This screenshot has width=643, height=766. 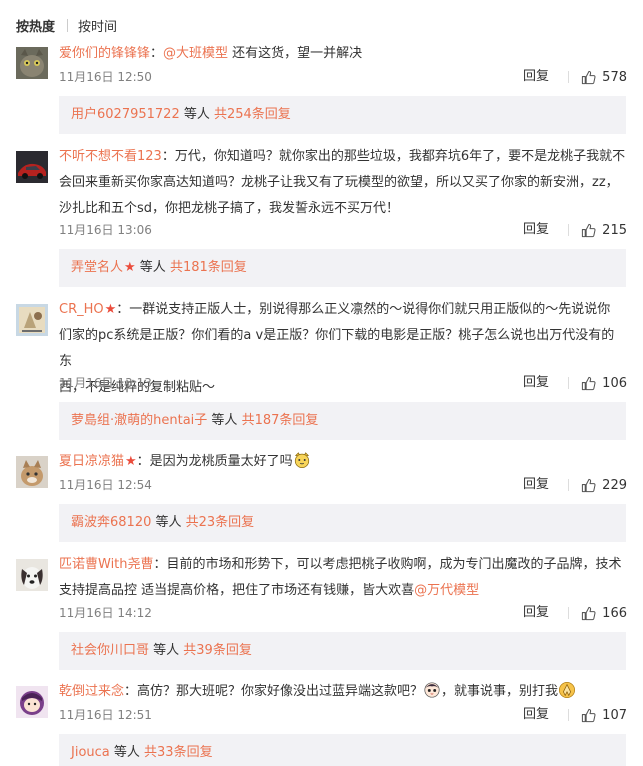 I want to click on comment-text-segment: ：, so click(x=157, y=53).